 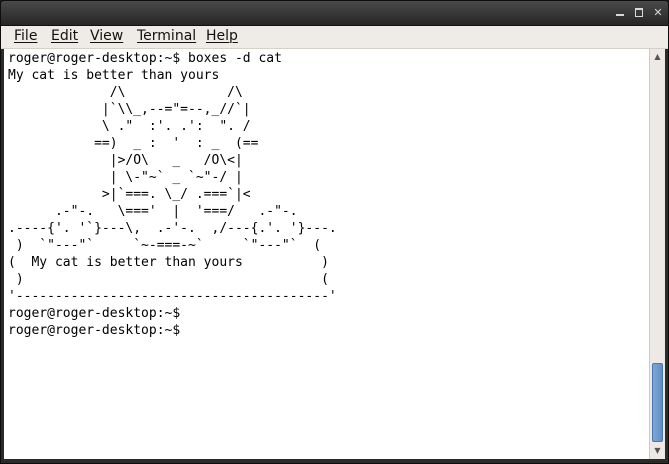 I want to click on maximize-button, so click(x=639, y=13).